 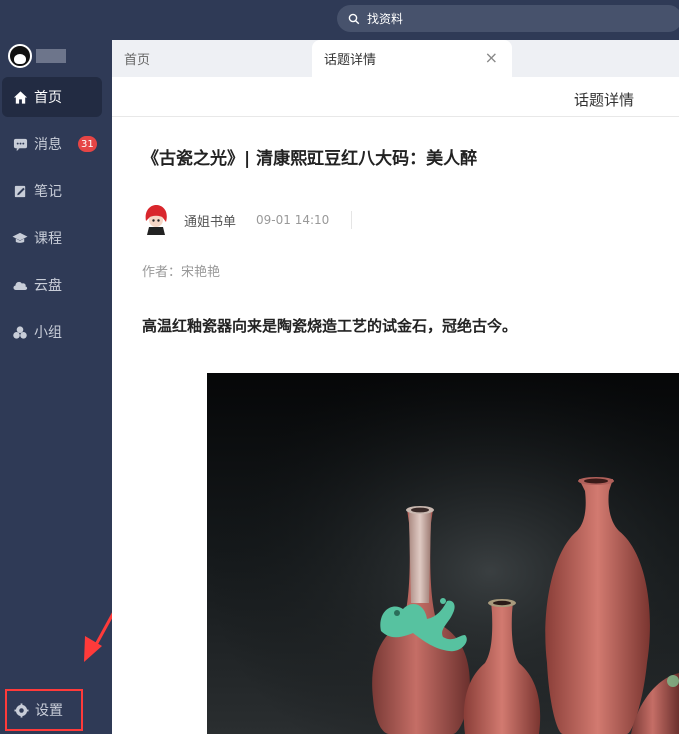 I want to click on avatar, so click(x=20, y=56).